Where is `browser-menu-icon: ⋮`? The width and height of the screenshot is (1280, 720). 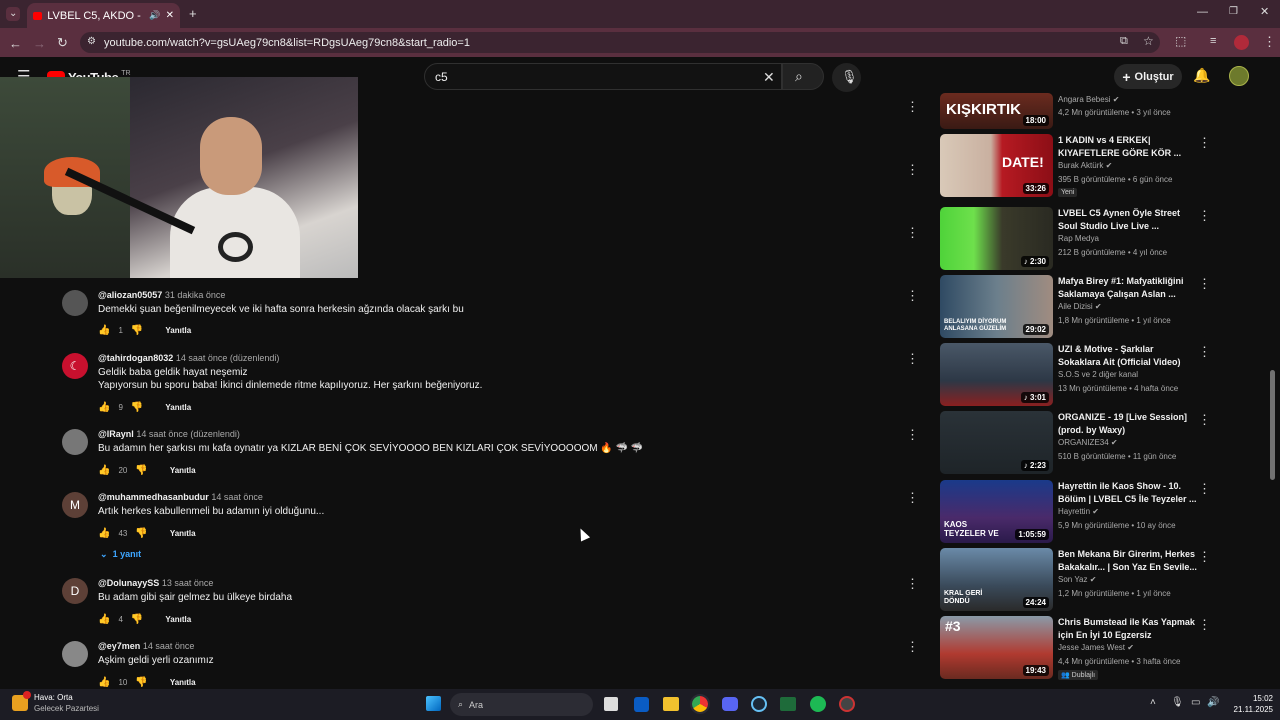
browser-menu-icon: ⋮ is located at coordinates (1269, 41).